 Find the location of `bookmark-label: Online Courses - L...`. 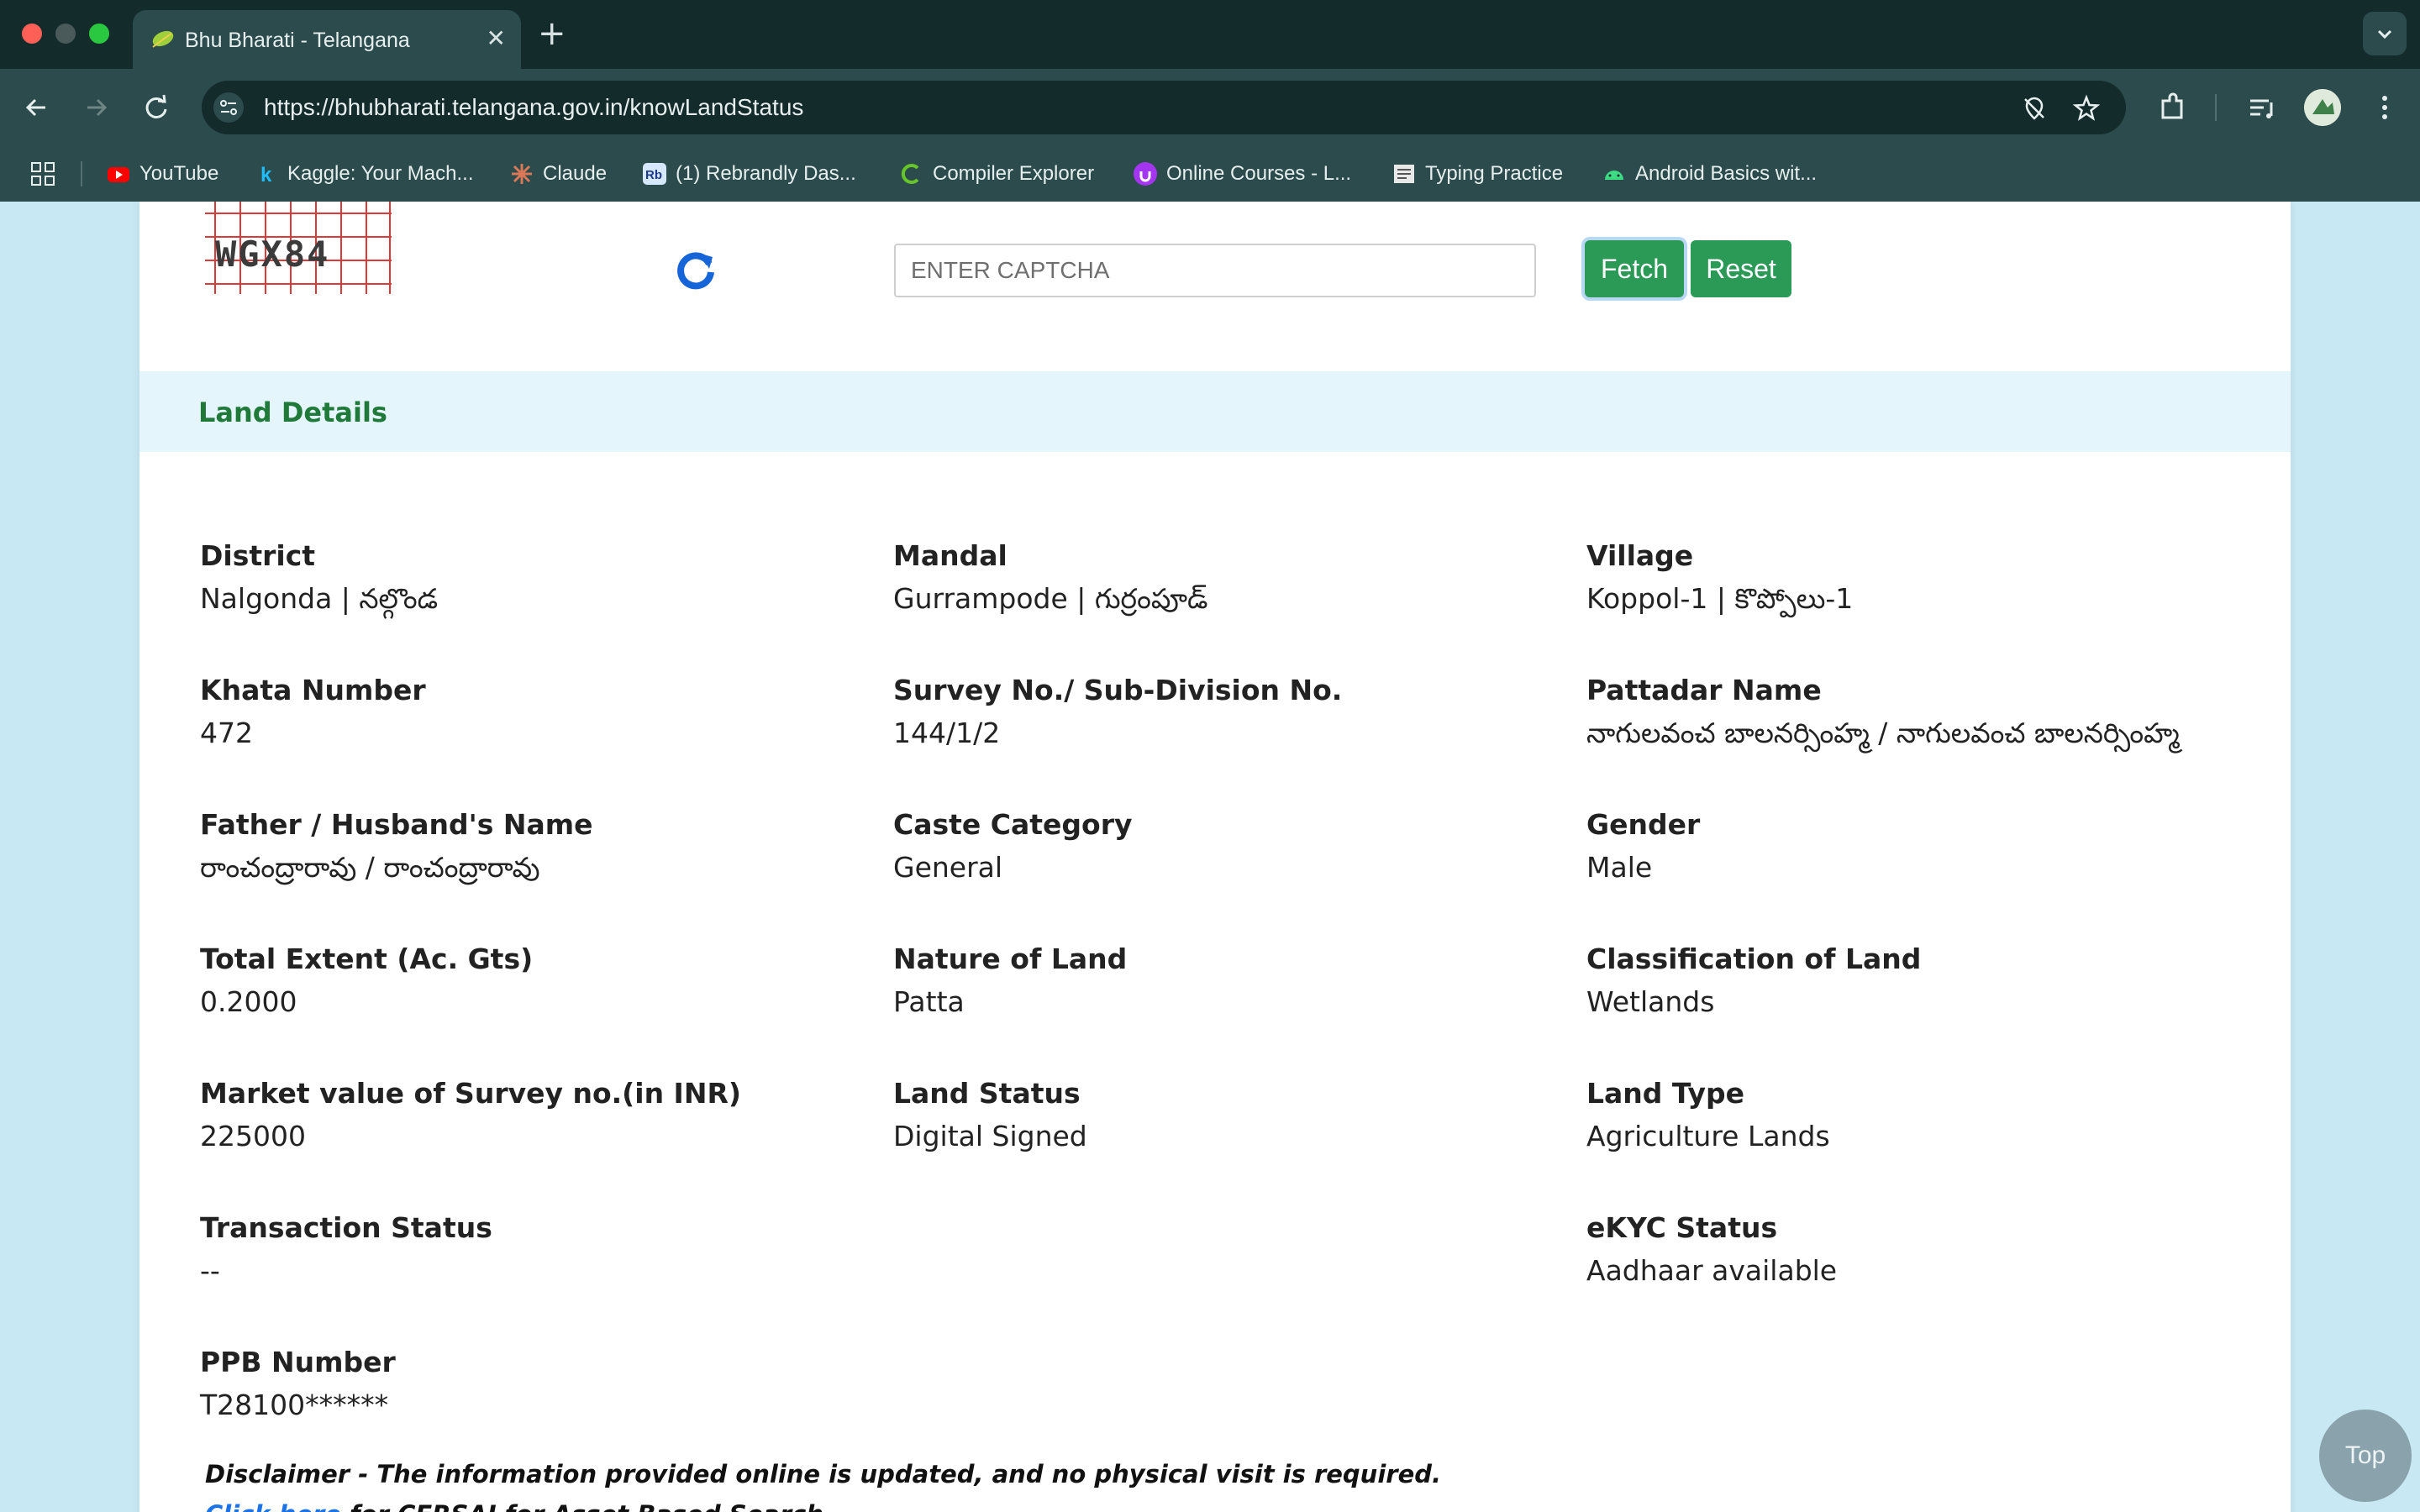

bookmark-label: Online Courses - L... is located at coordinates (1259, 173).